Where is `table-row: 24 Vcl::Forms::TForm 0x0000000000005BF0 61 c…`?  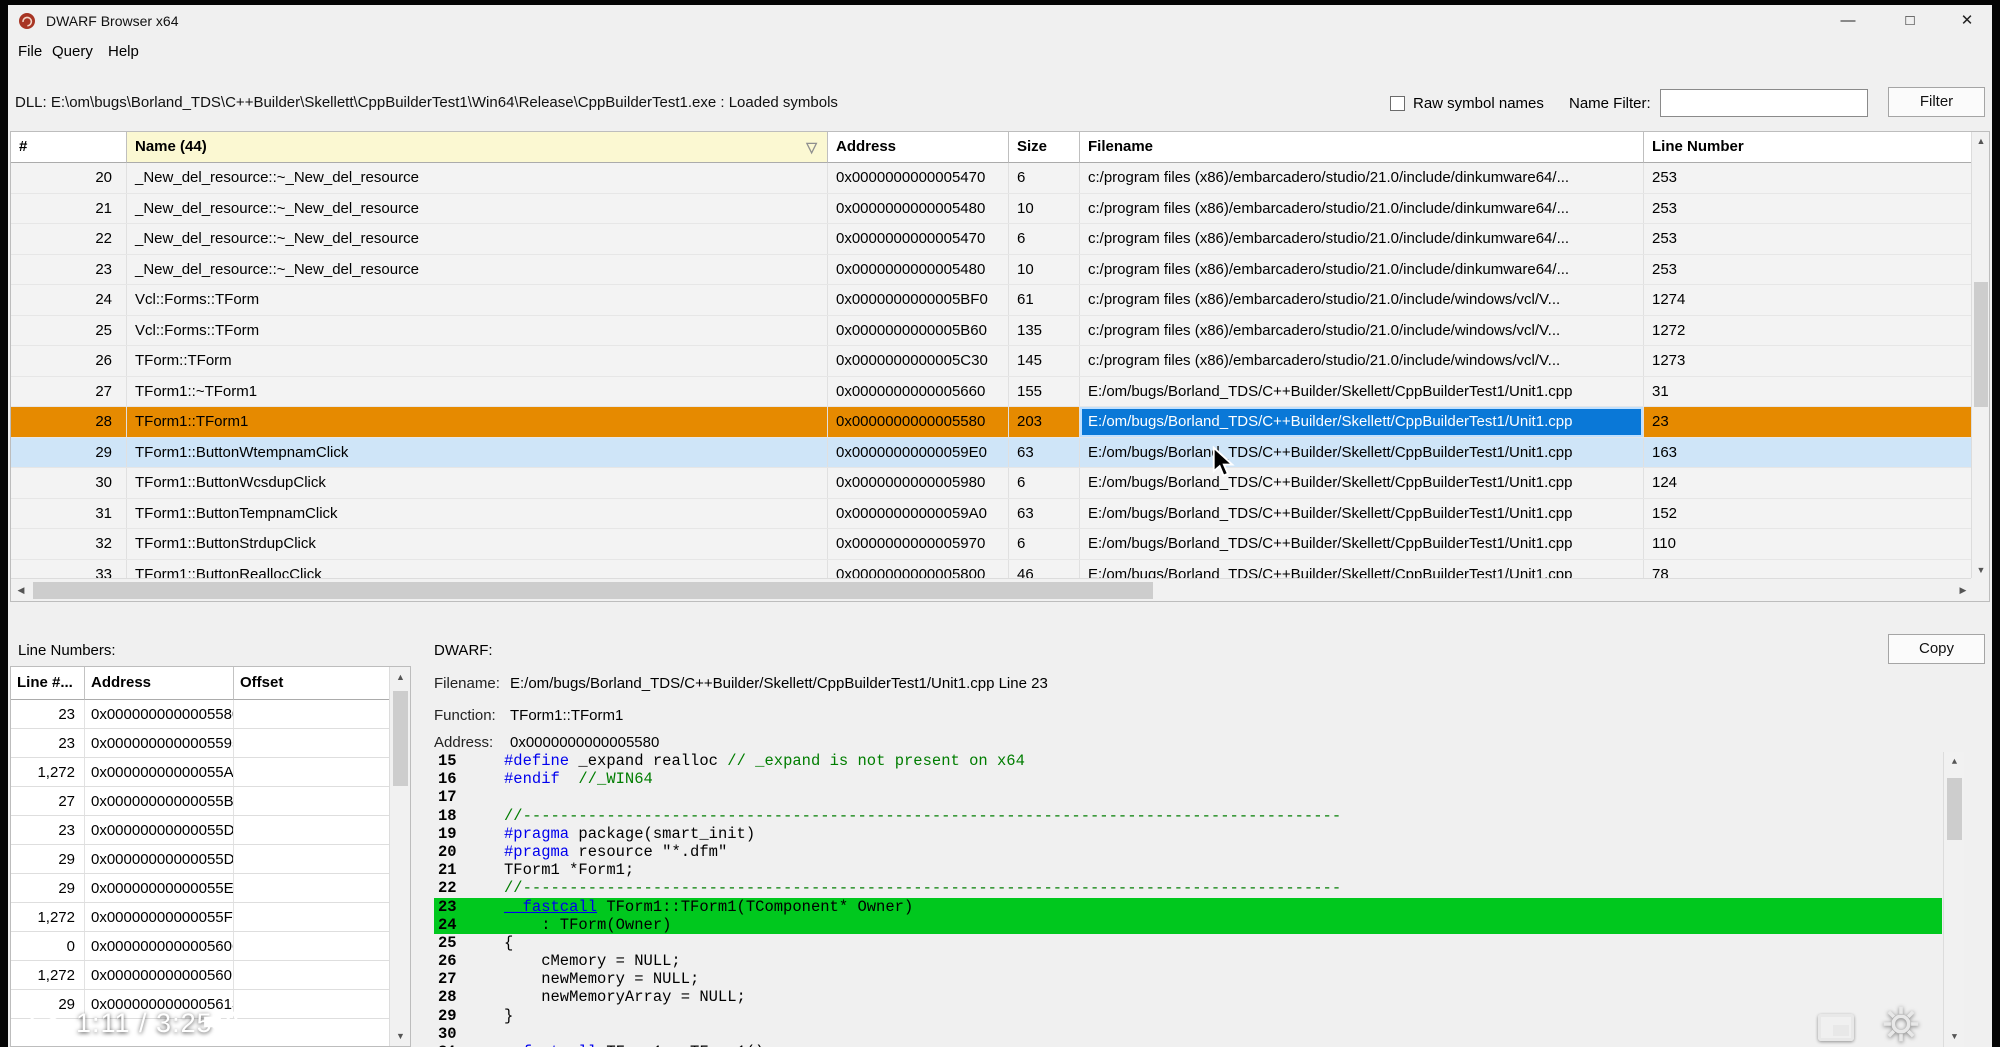 table-row: 24 Vcl::Forms::TForm 0x0000000000005BF0 61 c… is located at coordinates (992, 300).